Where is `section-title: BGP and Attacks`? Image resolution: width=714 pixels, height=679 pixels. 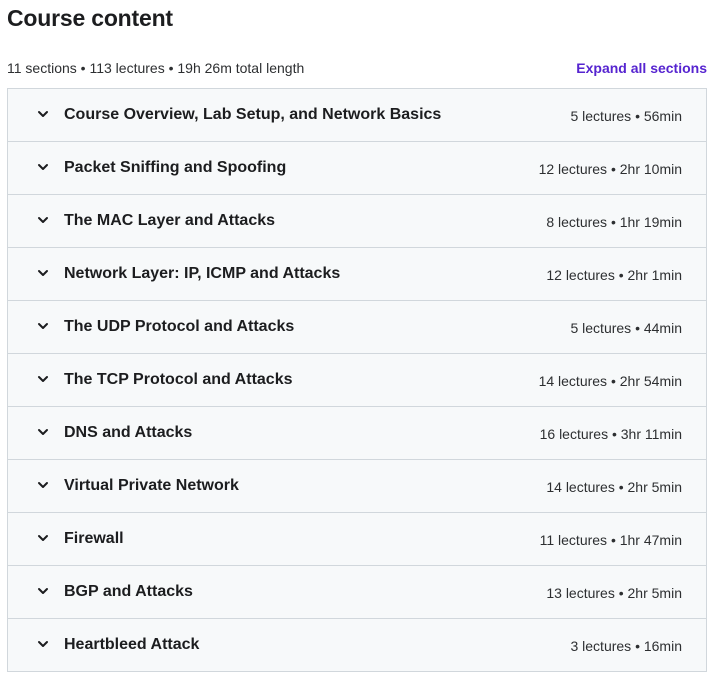
section-title: BGP and Attacks is located at coordinates (128, 591).